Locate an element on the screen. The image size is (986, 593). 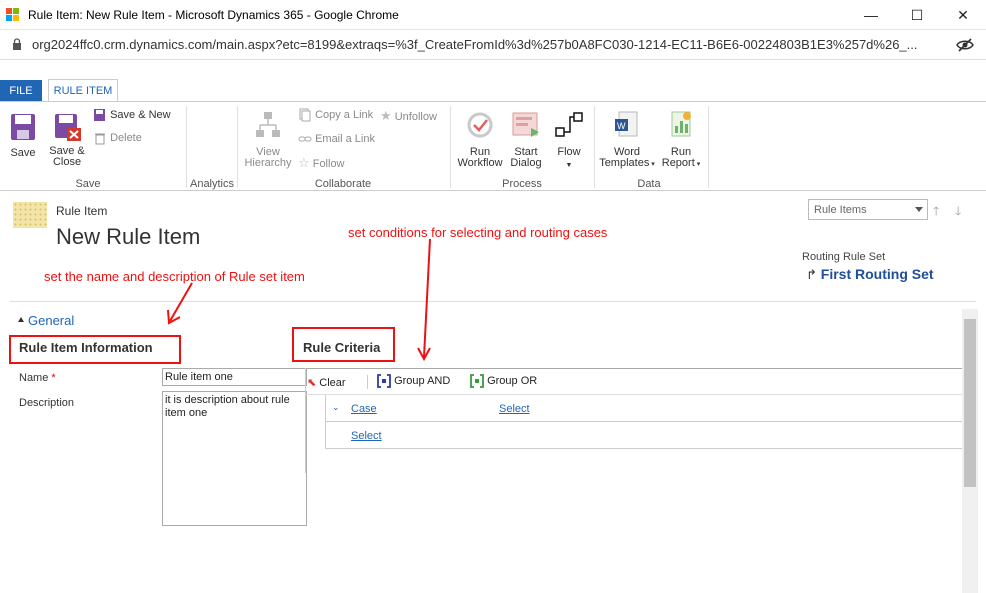
star-icon: ★ is located at coordinates (386, 115).